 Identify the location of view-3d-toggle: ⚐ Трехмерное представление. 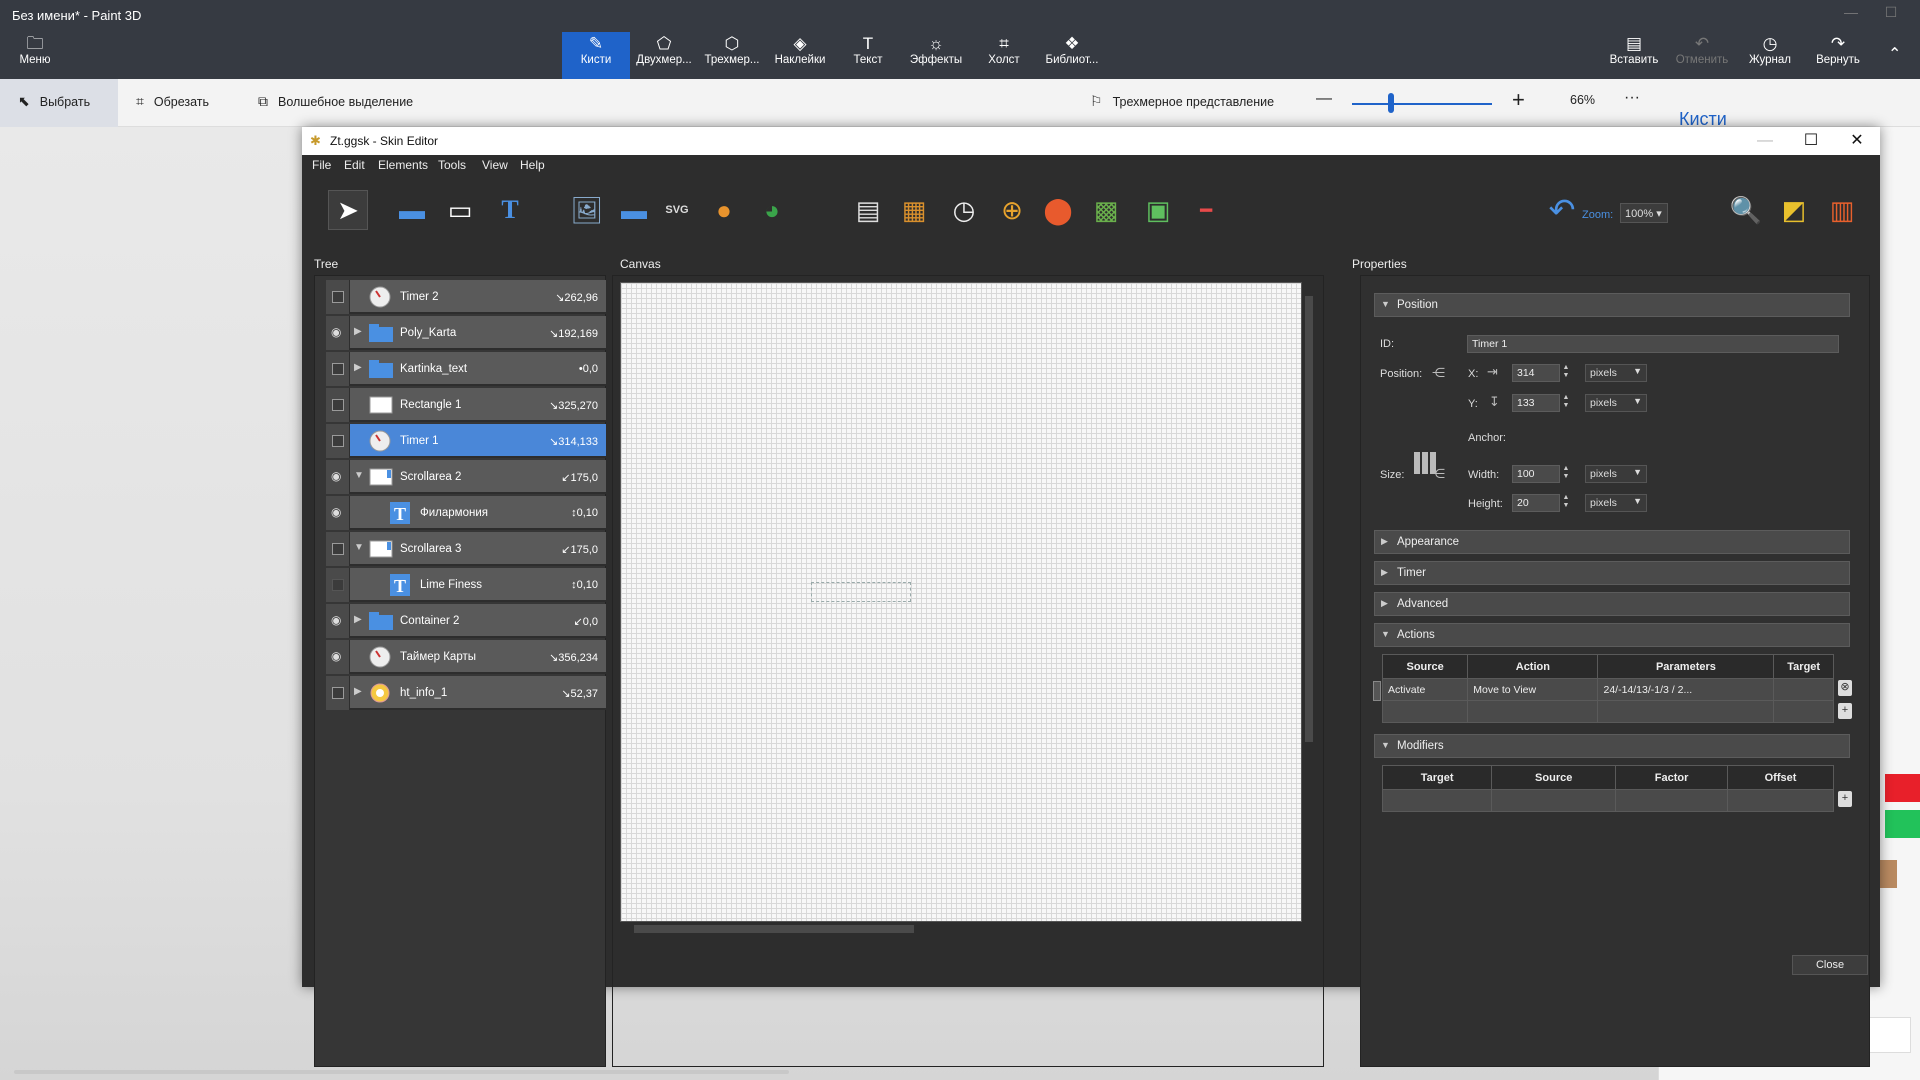
(1182, 101).